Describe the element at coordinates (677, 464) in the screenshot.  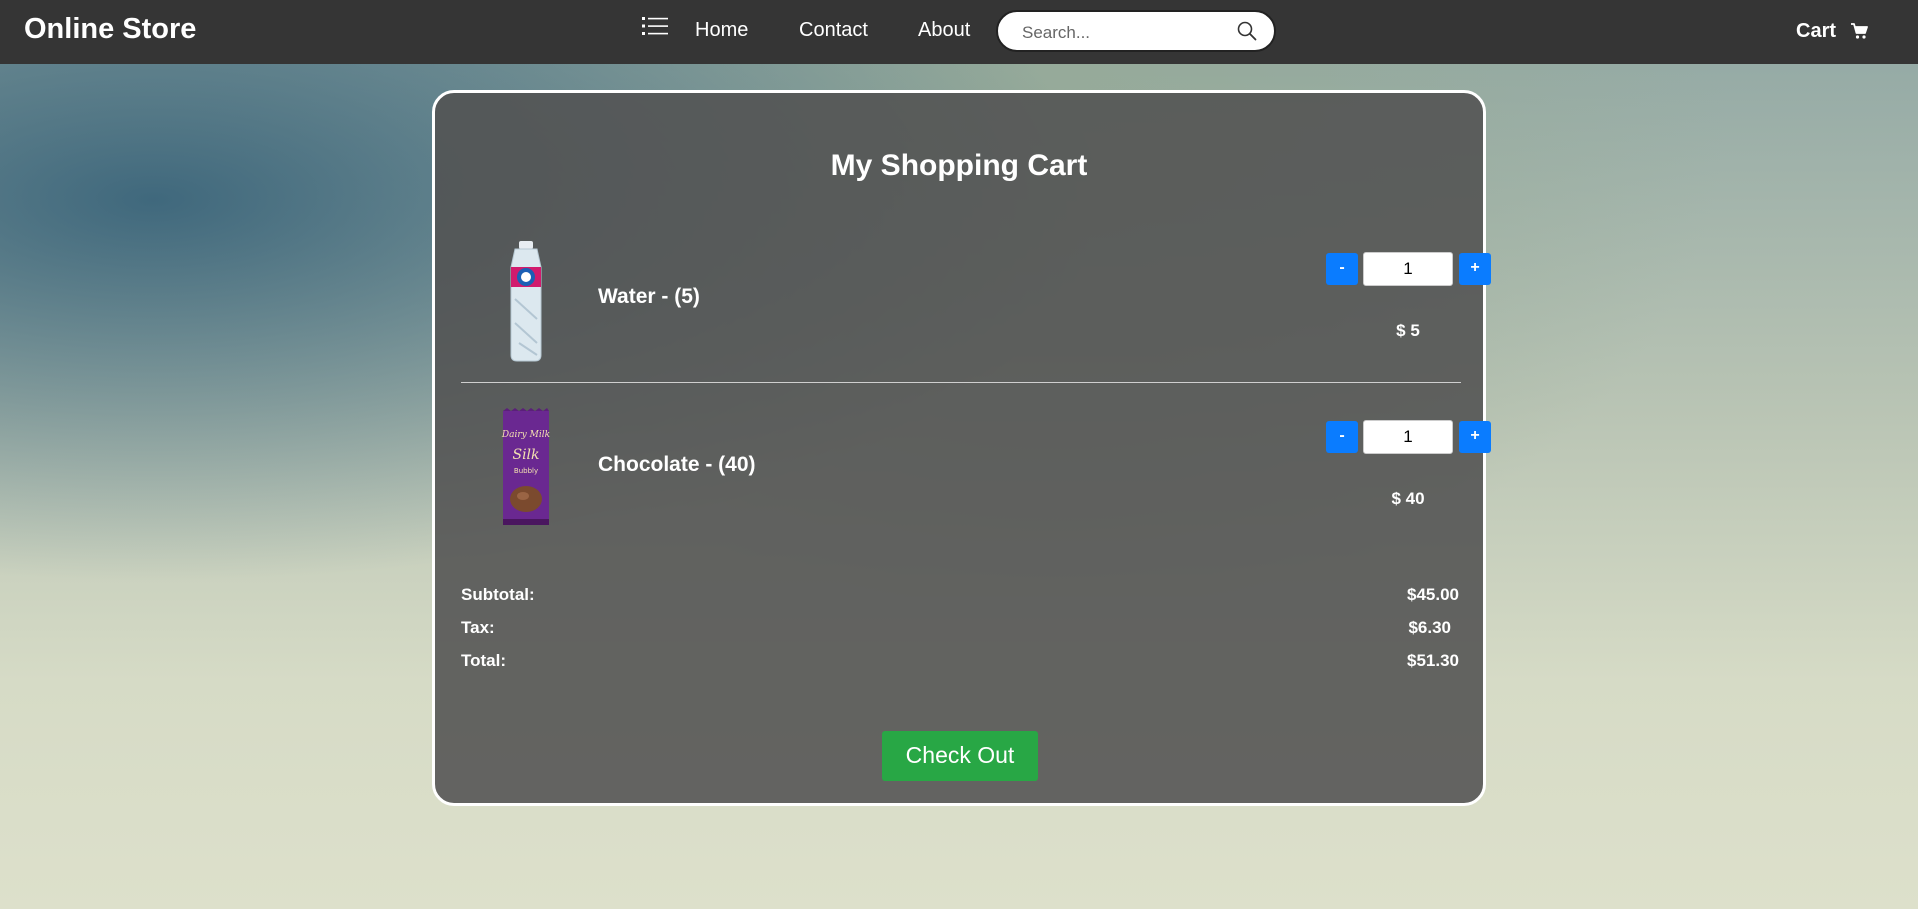
I see `item-name: Chocolate - (40)` at that location.